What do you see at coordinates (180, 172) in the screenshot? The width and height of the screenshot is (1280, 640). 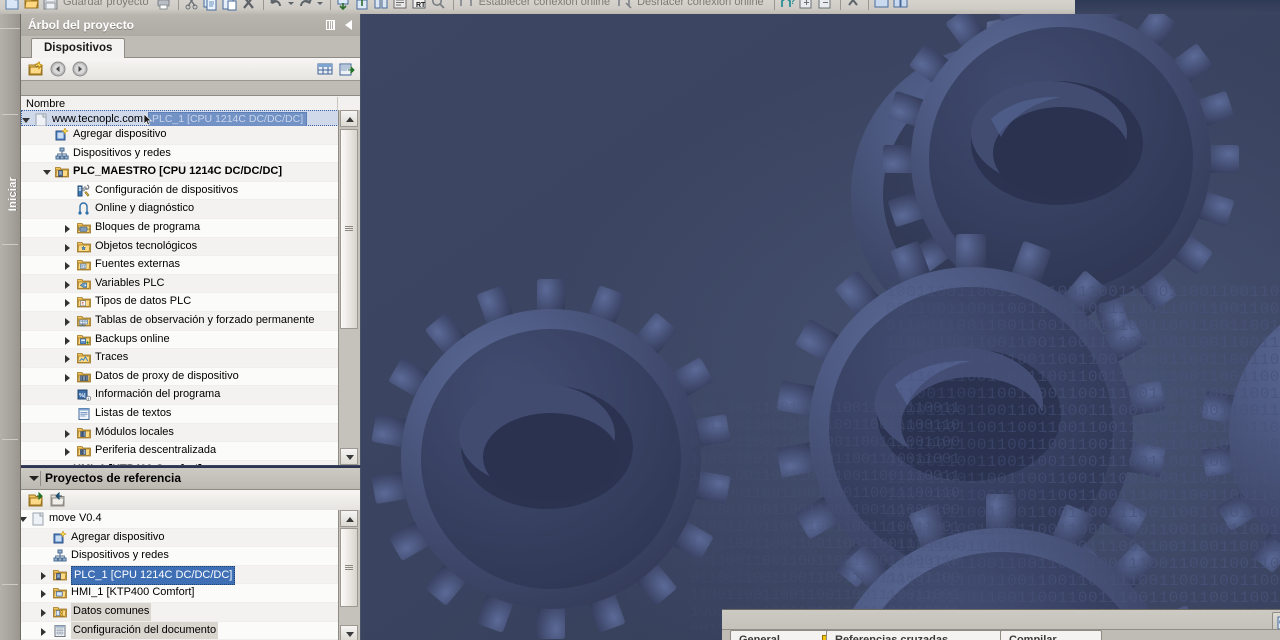 I see `tree-row: PLC_MAESTRO [CPU 1214C DC/DC/DC]` at bounding box center [180, 172].